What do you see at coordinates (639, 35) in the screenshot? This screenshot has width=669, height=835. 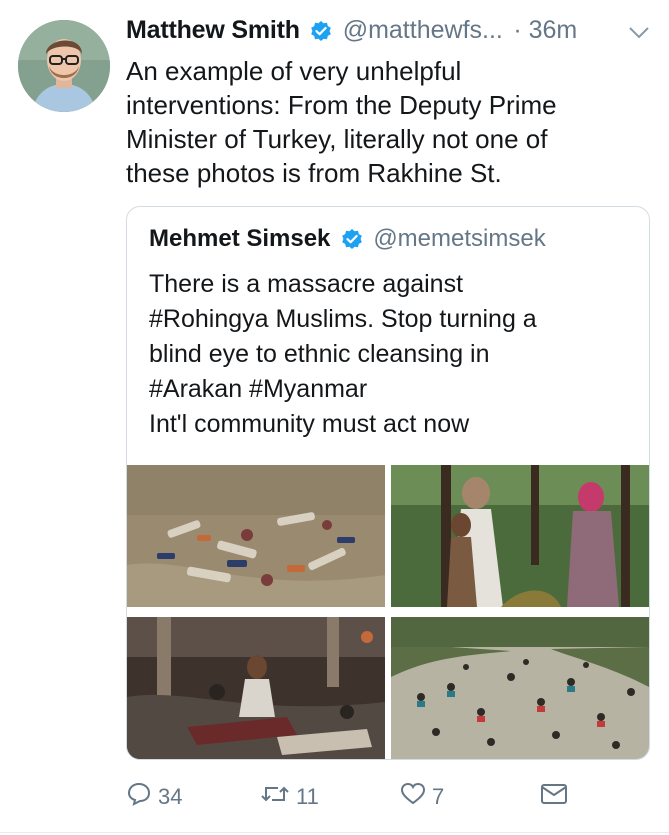 I see `chevron-down-icon` at bounding box center [639, 35].